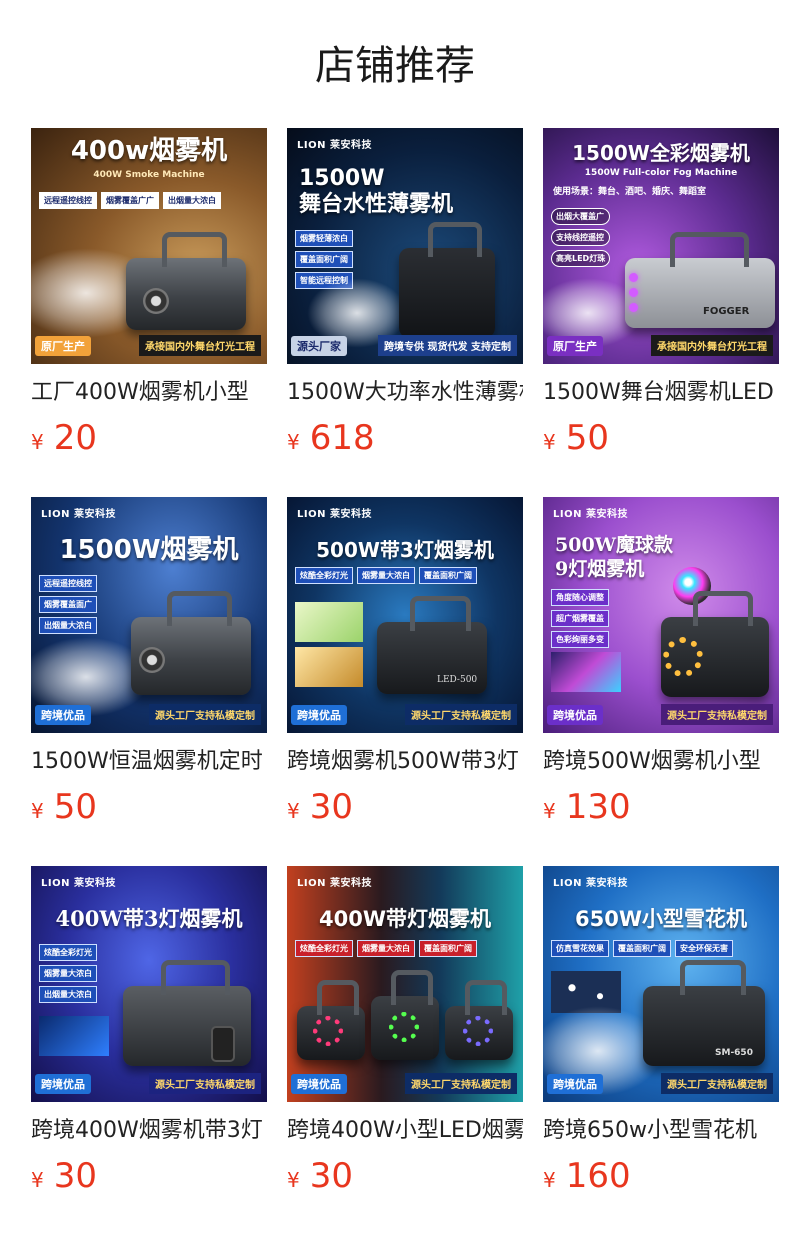 This screenshot has width=790, height=1234. What do you see at coordinates (319, 346) in the screenshot?
I see `factory-badge: 源头厂家` at bounding box center [319, 346].